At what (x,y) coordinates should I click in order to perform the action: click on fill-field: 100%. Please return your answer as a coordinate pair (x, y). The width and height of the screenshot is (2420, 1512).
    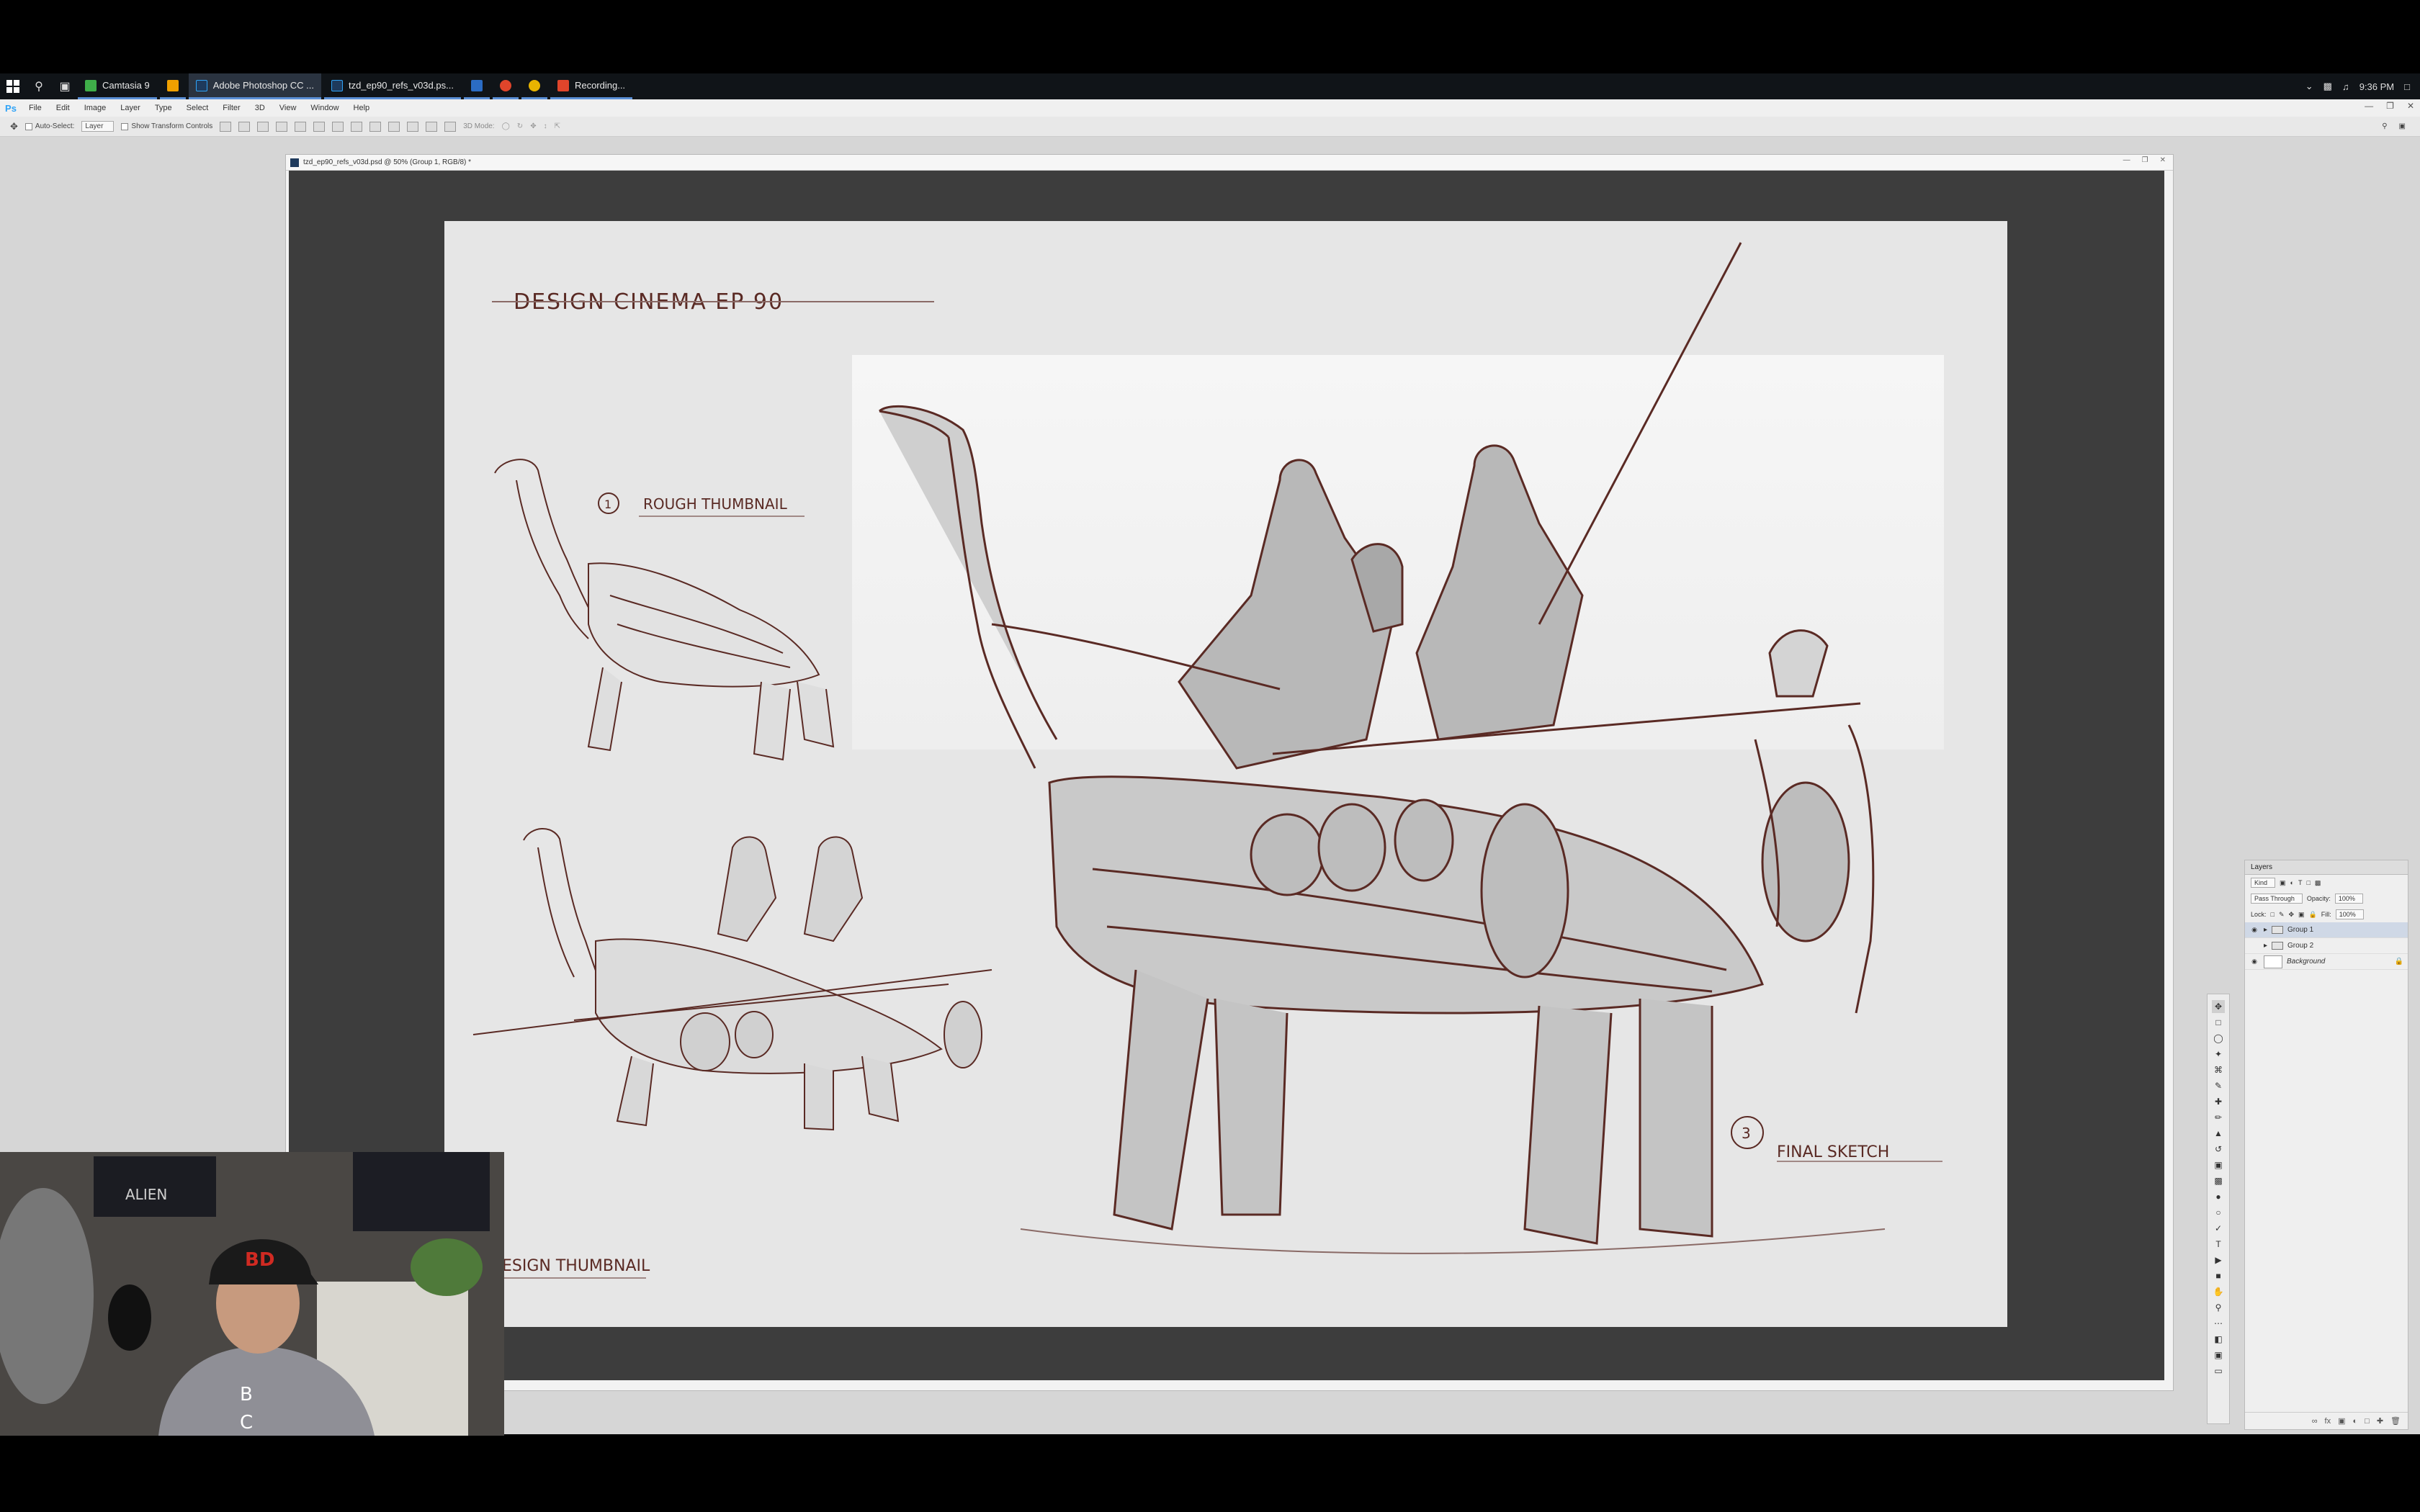
    Looking at the image, I should click on (2349, 914).